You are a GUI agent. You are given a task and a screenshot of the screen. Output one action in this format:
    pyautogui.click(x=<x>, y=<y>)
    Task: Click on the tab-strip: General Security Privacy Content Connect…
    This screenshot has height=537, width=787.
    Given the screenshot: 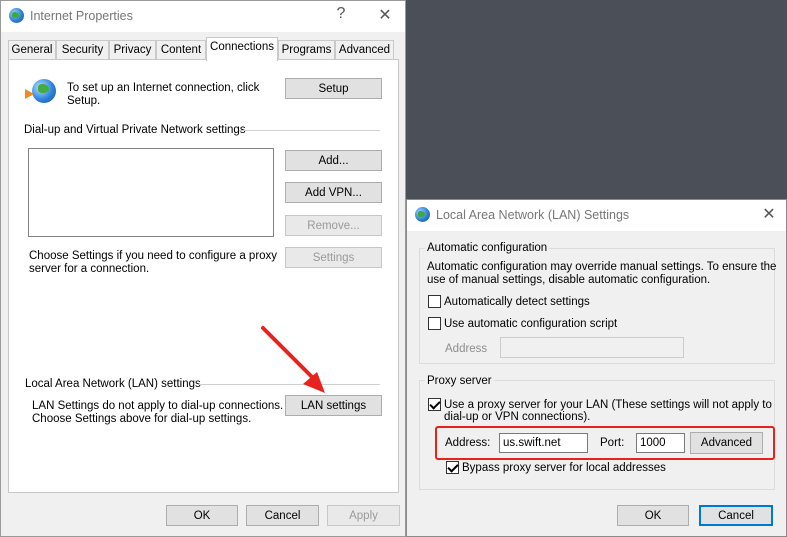 What is the action you would take?
    pyautogui.click(x=201, y=49)
    